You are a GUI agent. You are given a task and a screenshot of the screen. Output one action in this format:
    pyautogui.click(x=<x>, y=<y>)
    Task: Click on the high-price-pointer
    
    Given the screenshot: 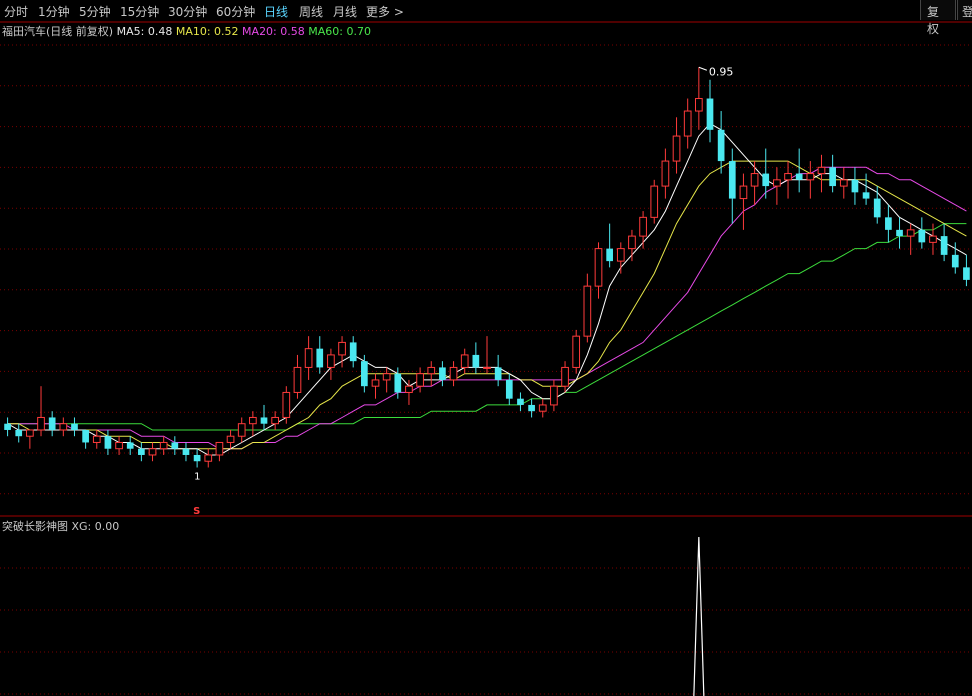 What is the action you would take?
    pyautogui.click(x=703, y=68)
    